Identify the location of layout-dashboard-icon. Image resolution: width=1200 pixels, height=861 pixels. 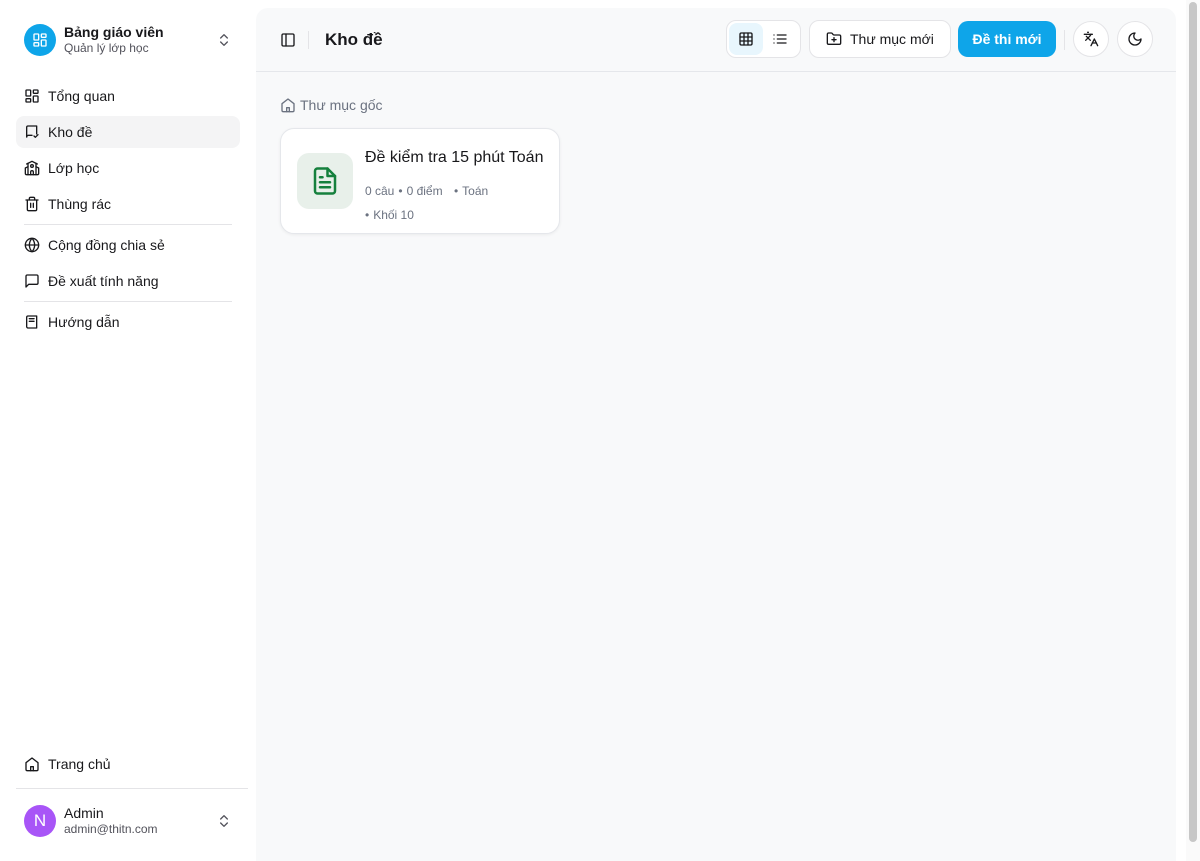
(32, 96).